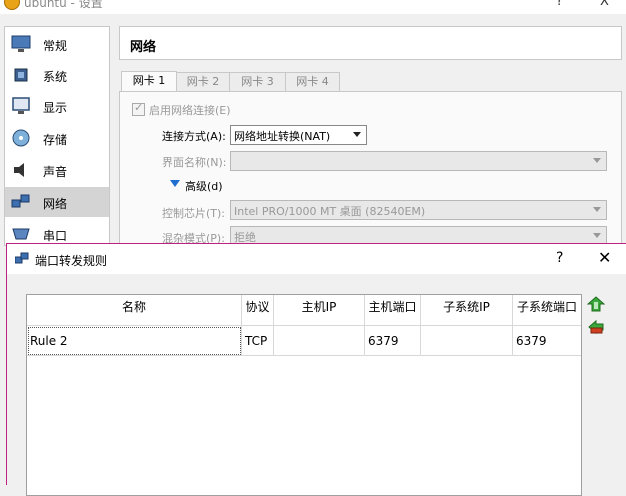 Image resolution: width=626 pixels, height=496 pixels. I want to click on adapter-type-select: Intel PRO/1000 MT 桌面 (82540EM), so click(418, 210).